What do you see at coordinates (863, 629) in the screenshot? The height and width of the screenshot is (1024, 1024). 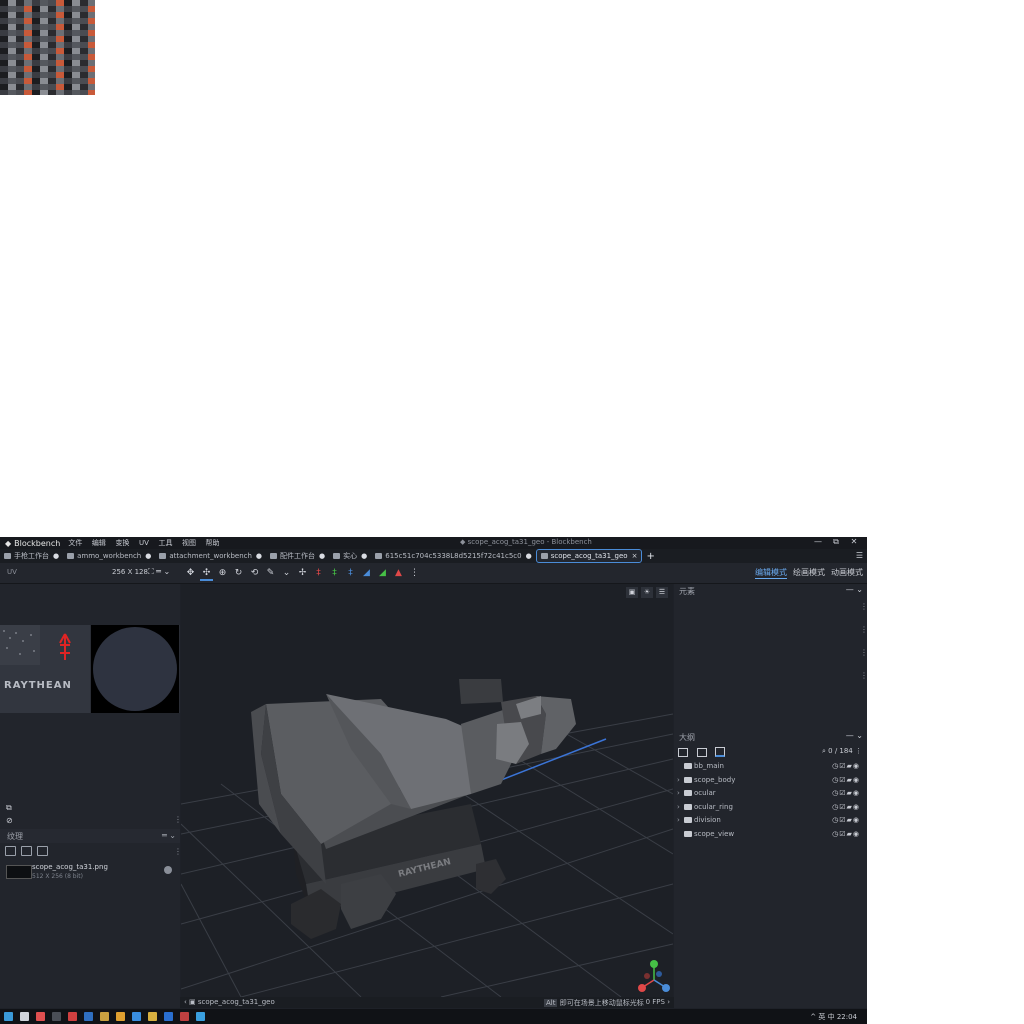 I see `elements-more-icon-2: ⋮` at bounding box center [863, 629].